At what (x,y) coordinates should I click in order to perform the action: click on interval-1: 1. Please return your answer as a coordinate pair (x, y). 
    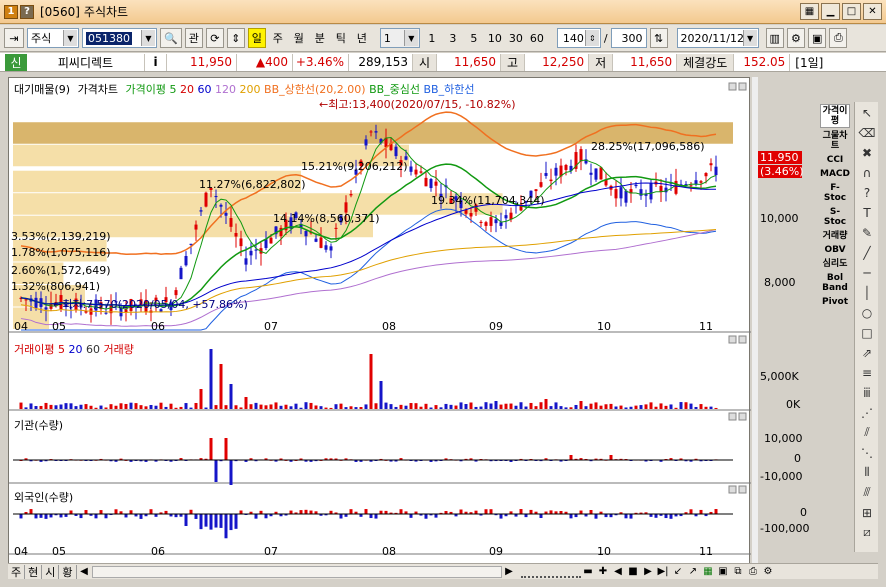
    Looking at the image, I should click on (432, 38).